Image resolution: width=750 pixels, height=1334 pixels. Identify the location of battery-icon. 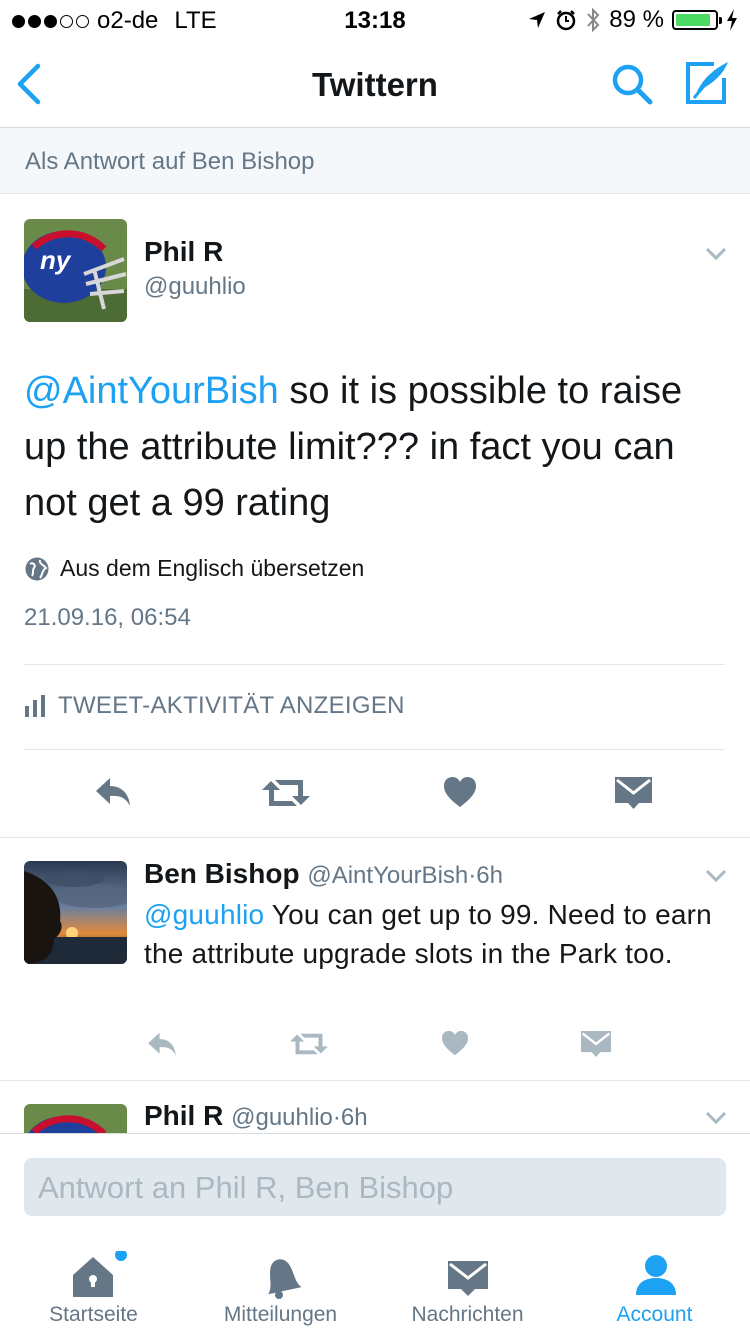
(697, 20).